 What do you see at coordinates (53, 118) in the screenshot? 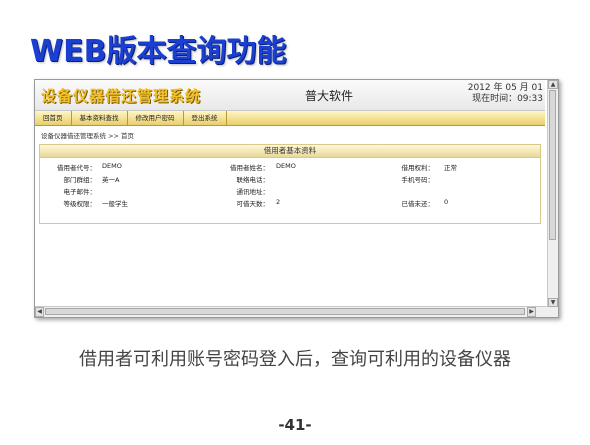
I see `menu-item-home: 回首页` at bounding box center [53, 118].